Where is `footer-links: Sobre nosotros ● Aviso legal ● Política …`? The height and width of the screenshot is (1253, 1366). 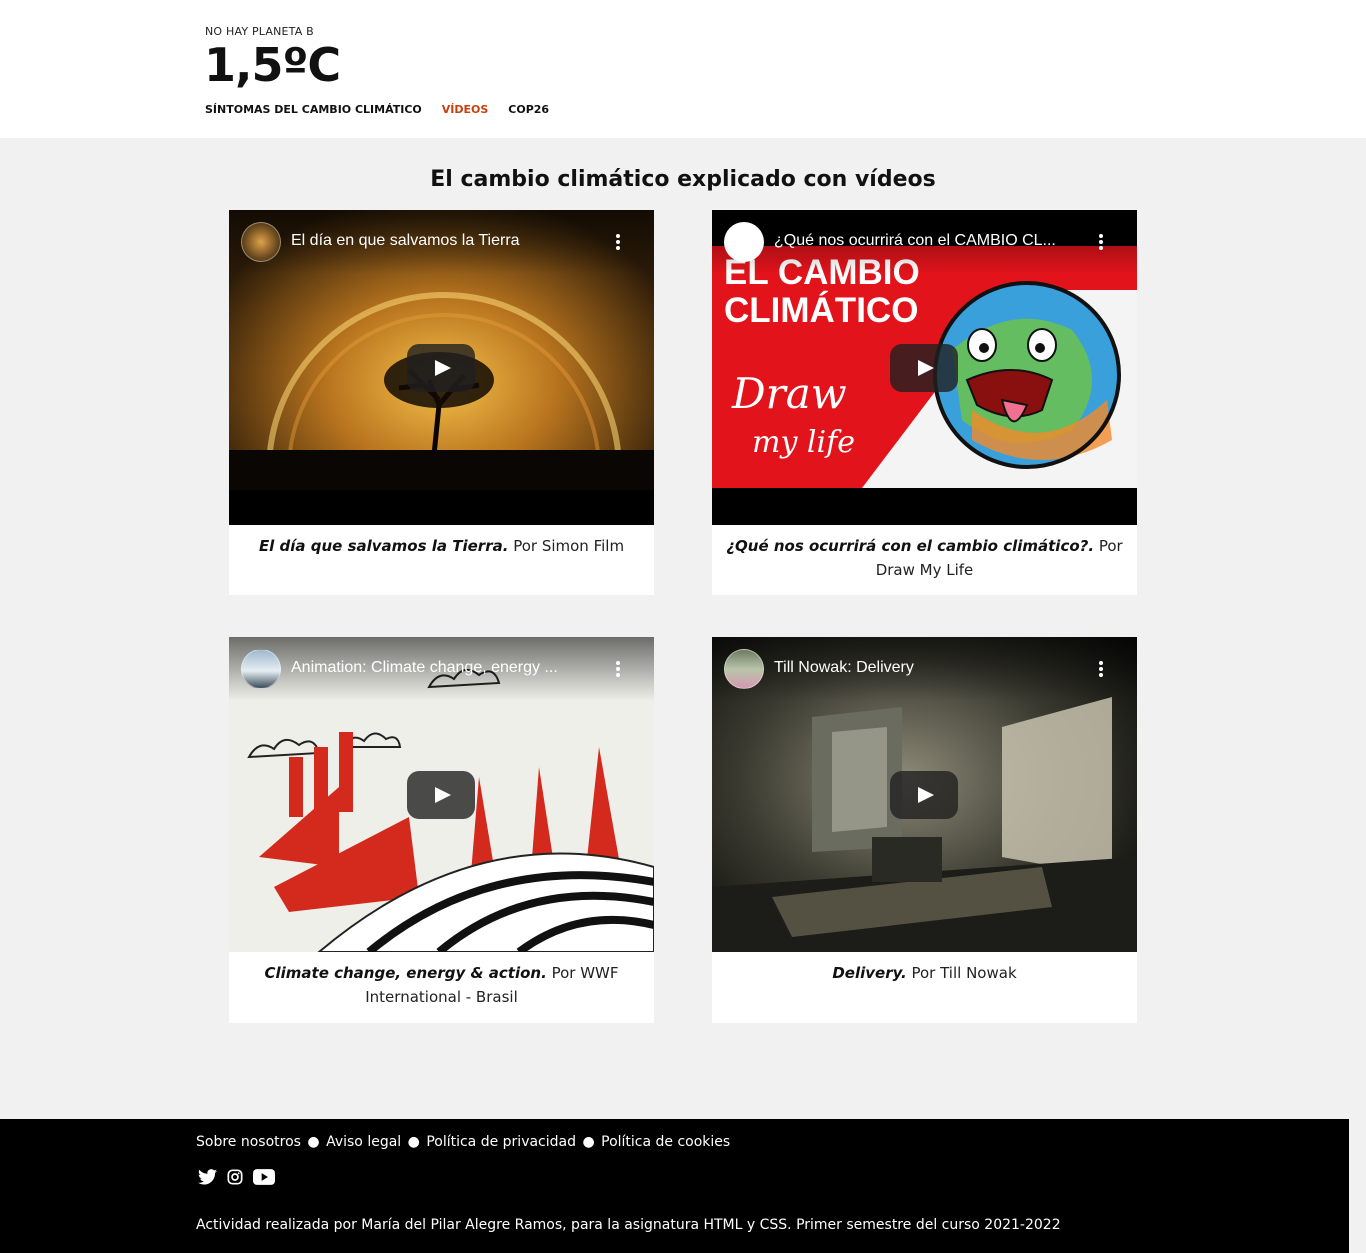
footer-links: Sobre nosotros ● Aviso legal ● Política … is located at coordinates (463, 1142).